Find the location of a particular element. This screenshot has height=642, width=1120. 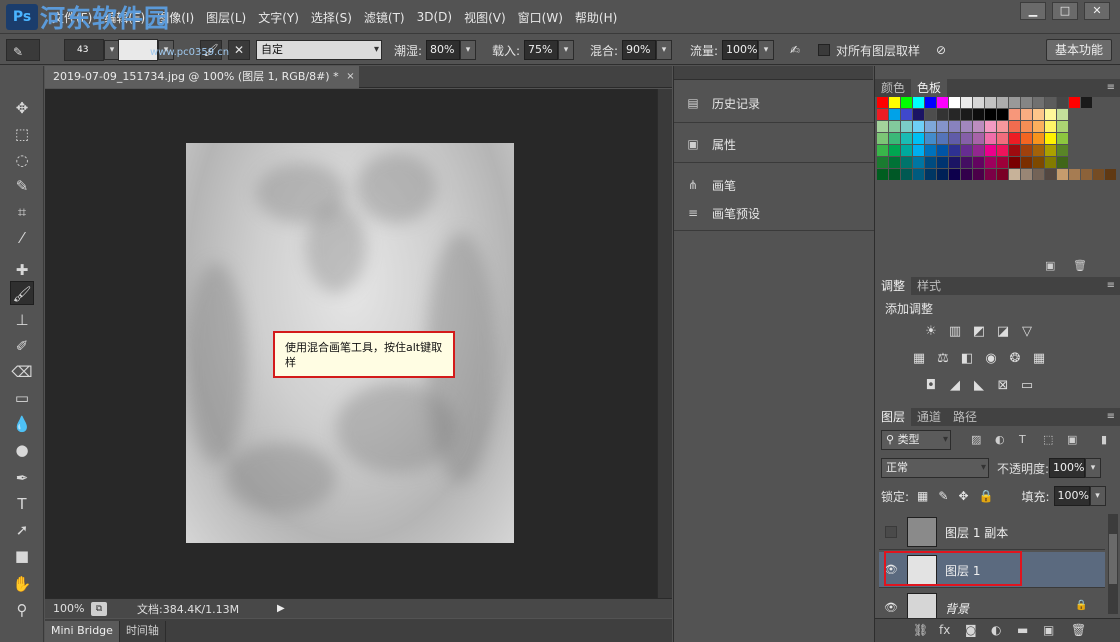

menu-help: 帮助(H) is located at coordinates (601, 17).